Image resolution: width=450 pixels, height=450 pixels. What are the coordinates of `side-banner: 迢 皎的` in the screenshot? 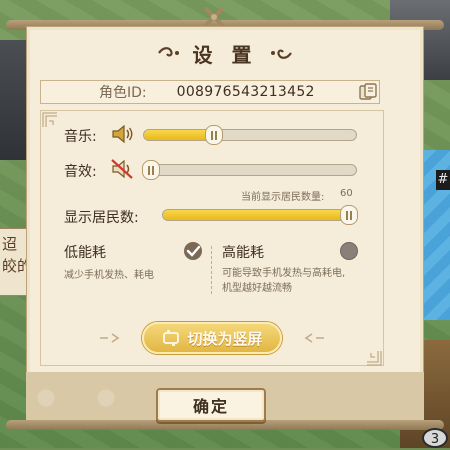 It's located at (16, 262).